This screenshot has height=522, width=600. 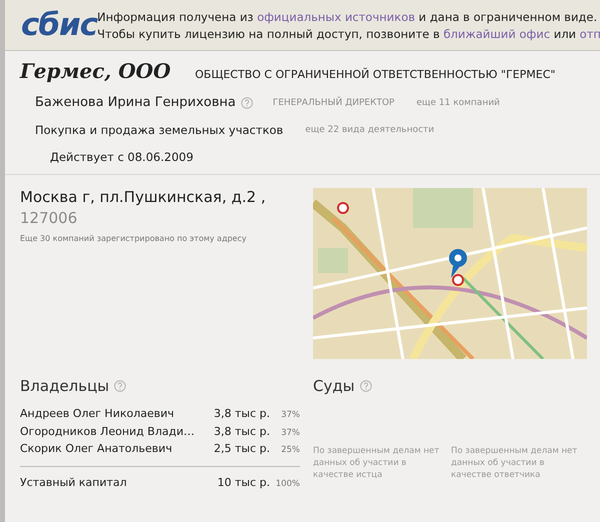 What do you see at coordinates (243, 482) in the screenshot?
I see `owner-amount: 10 тыс р.` at bounding box center [243, 482].